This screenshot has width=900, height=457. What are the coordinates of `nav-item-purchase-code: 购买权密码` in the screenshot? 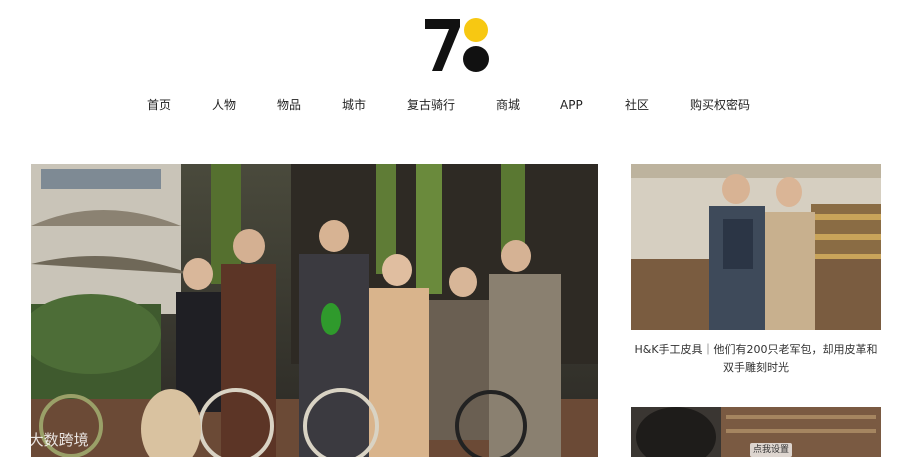 It's located at (720, 105).